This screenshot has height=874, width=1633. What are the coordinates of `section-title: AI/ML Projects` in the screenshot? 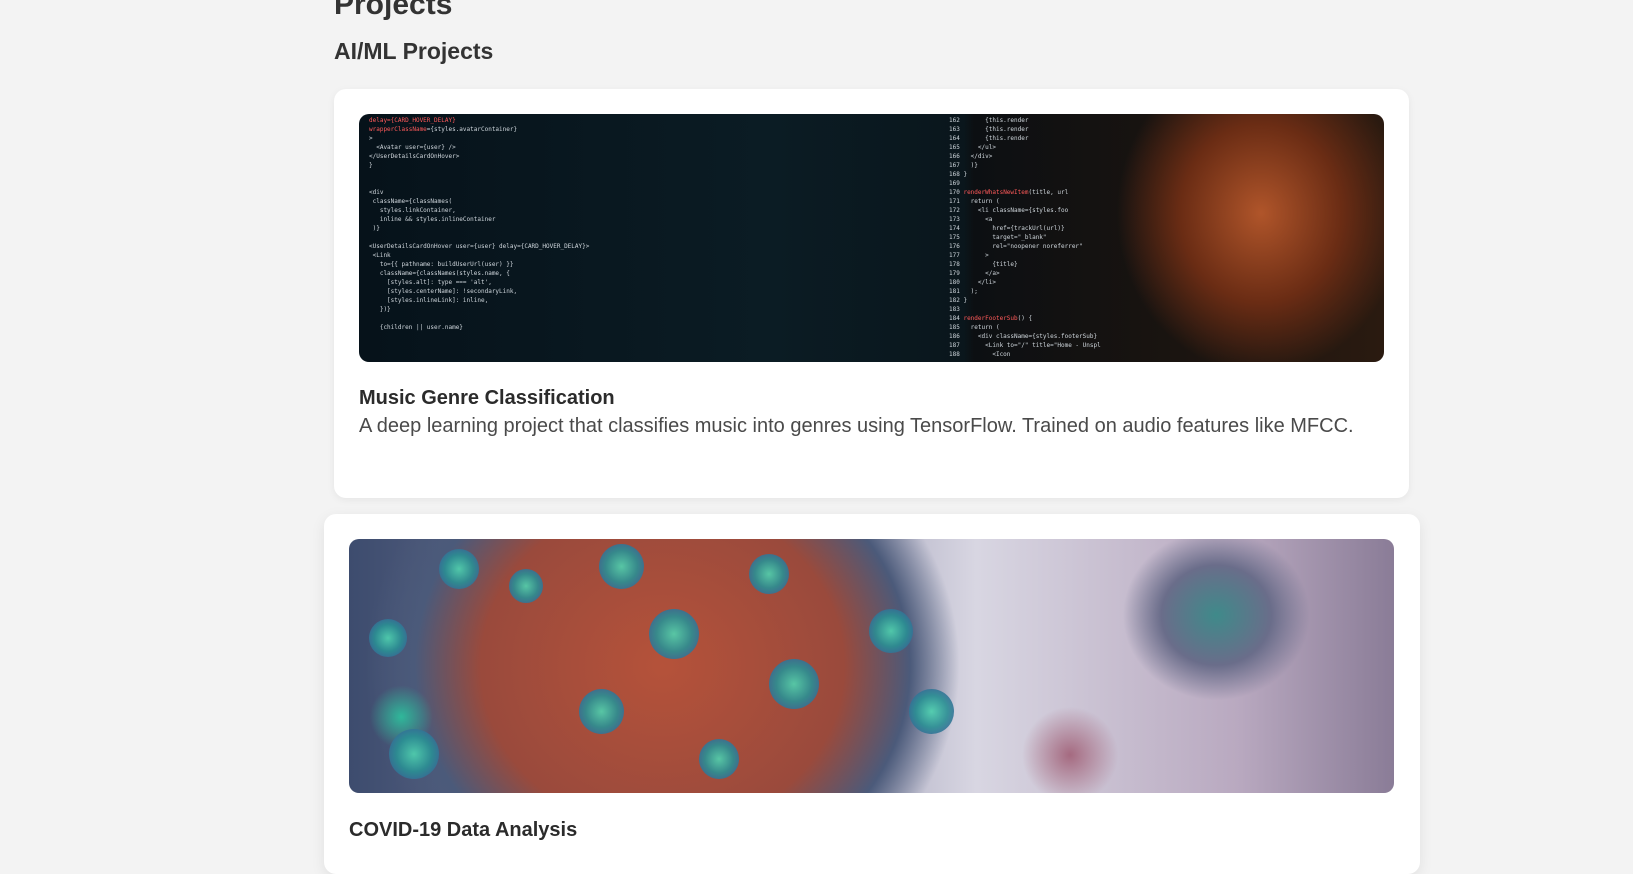 It's located at (414, 51).